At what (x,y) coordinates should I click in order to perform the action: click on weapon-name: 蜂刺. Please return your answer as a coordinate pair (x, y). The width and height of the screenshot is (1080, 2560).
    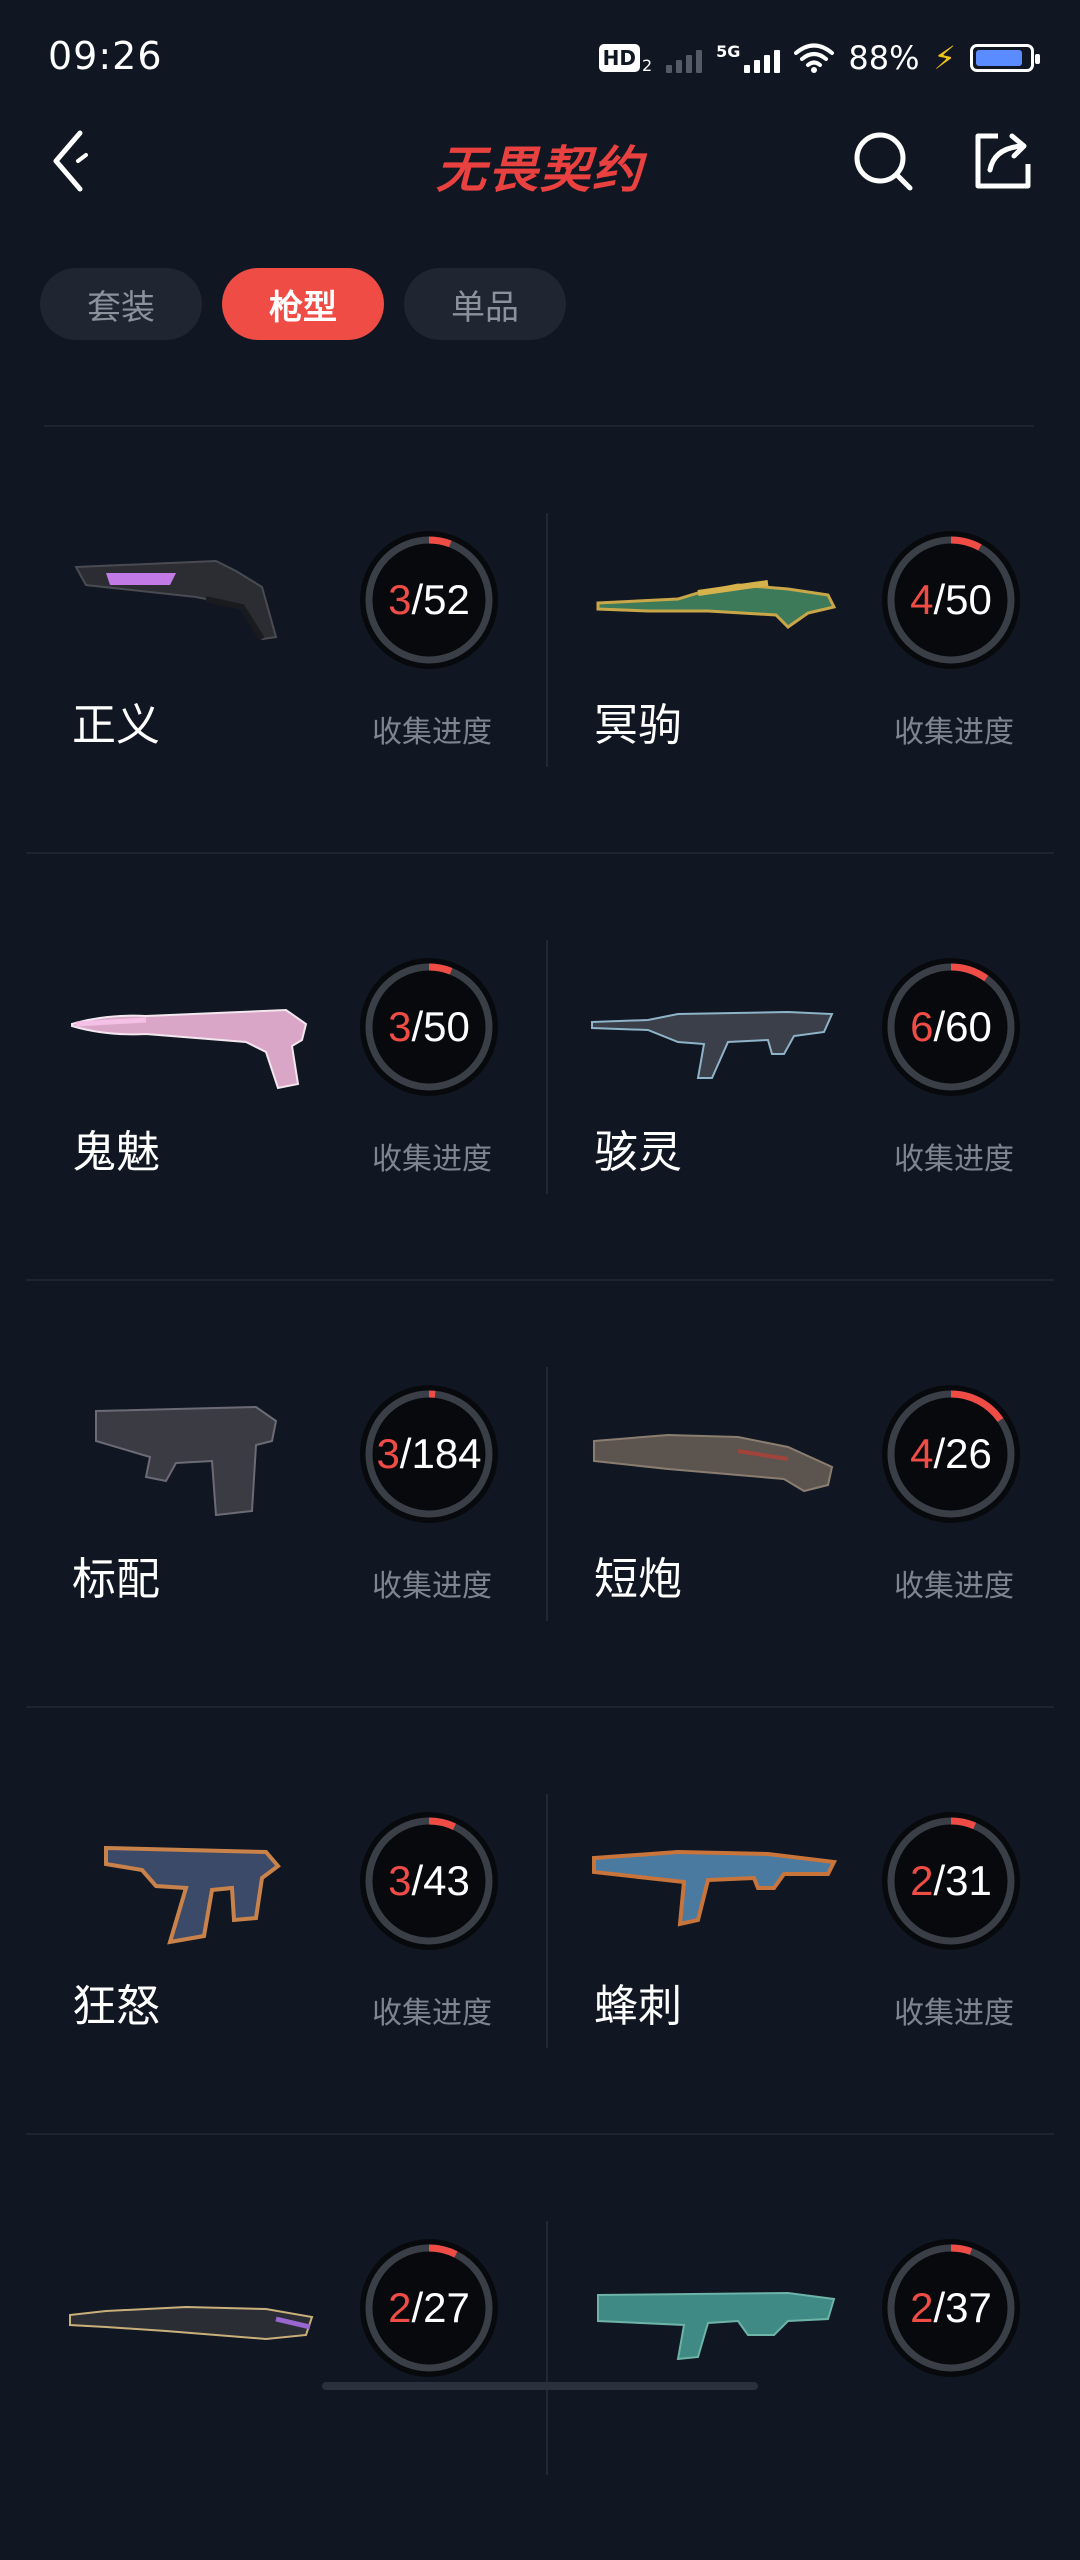
    Looking at the image, I should click on (638, 2006).